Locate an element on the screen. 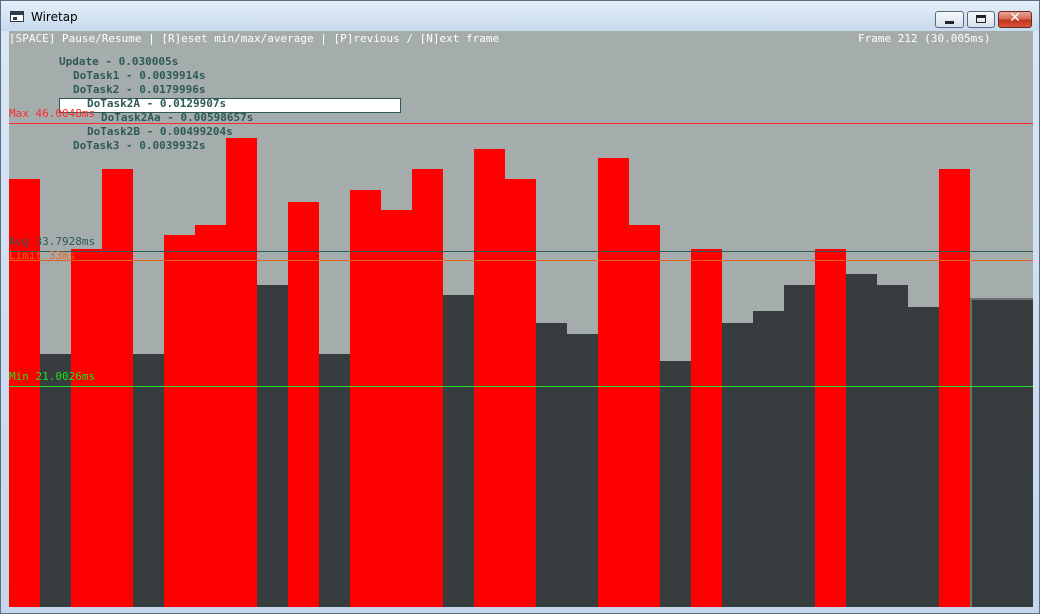 The width and height of the screenshot is (1040, 614). title-bar: Wiretap ✕ is located at coordinates (520, 16).